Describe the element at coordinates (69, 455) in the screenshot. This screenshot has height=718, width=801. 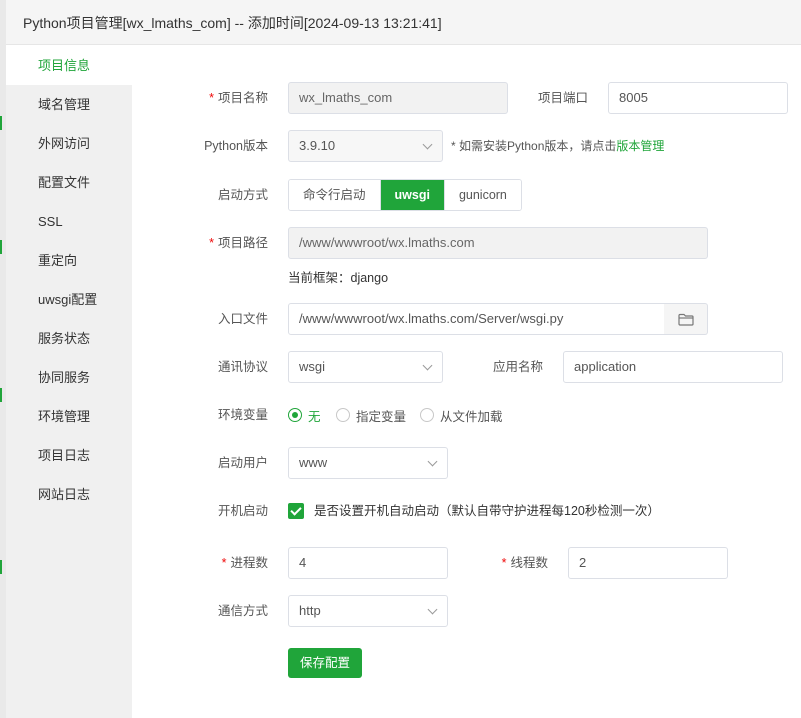
I see `sidebar-item-project-log: 项目日志` at that location.